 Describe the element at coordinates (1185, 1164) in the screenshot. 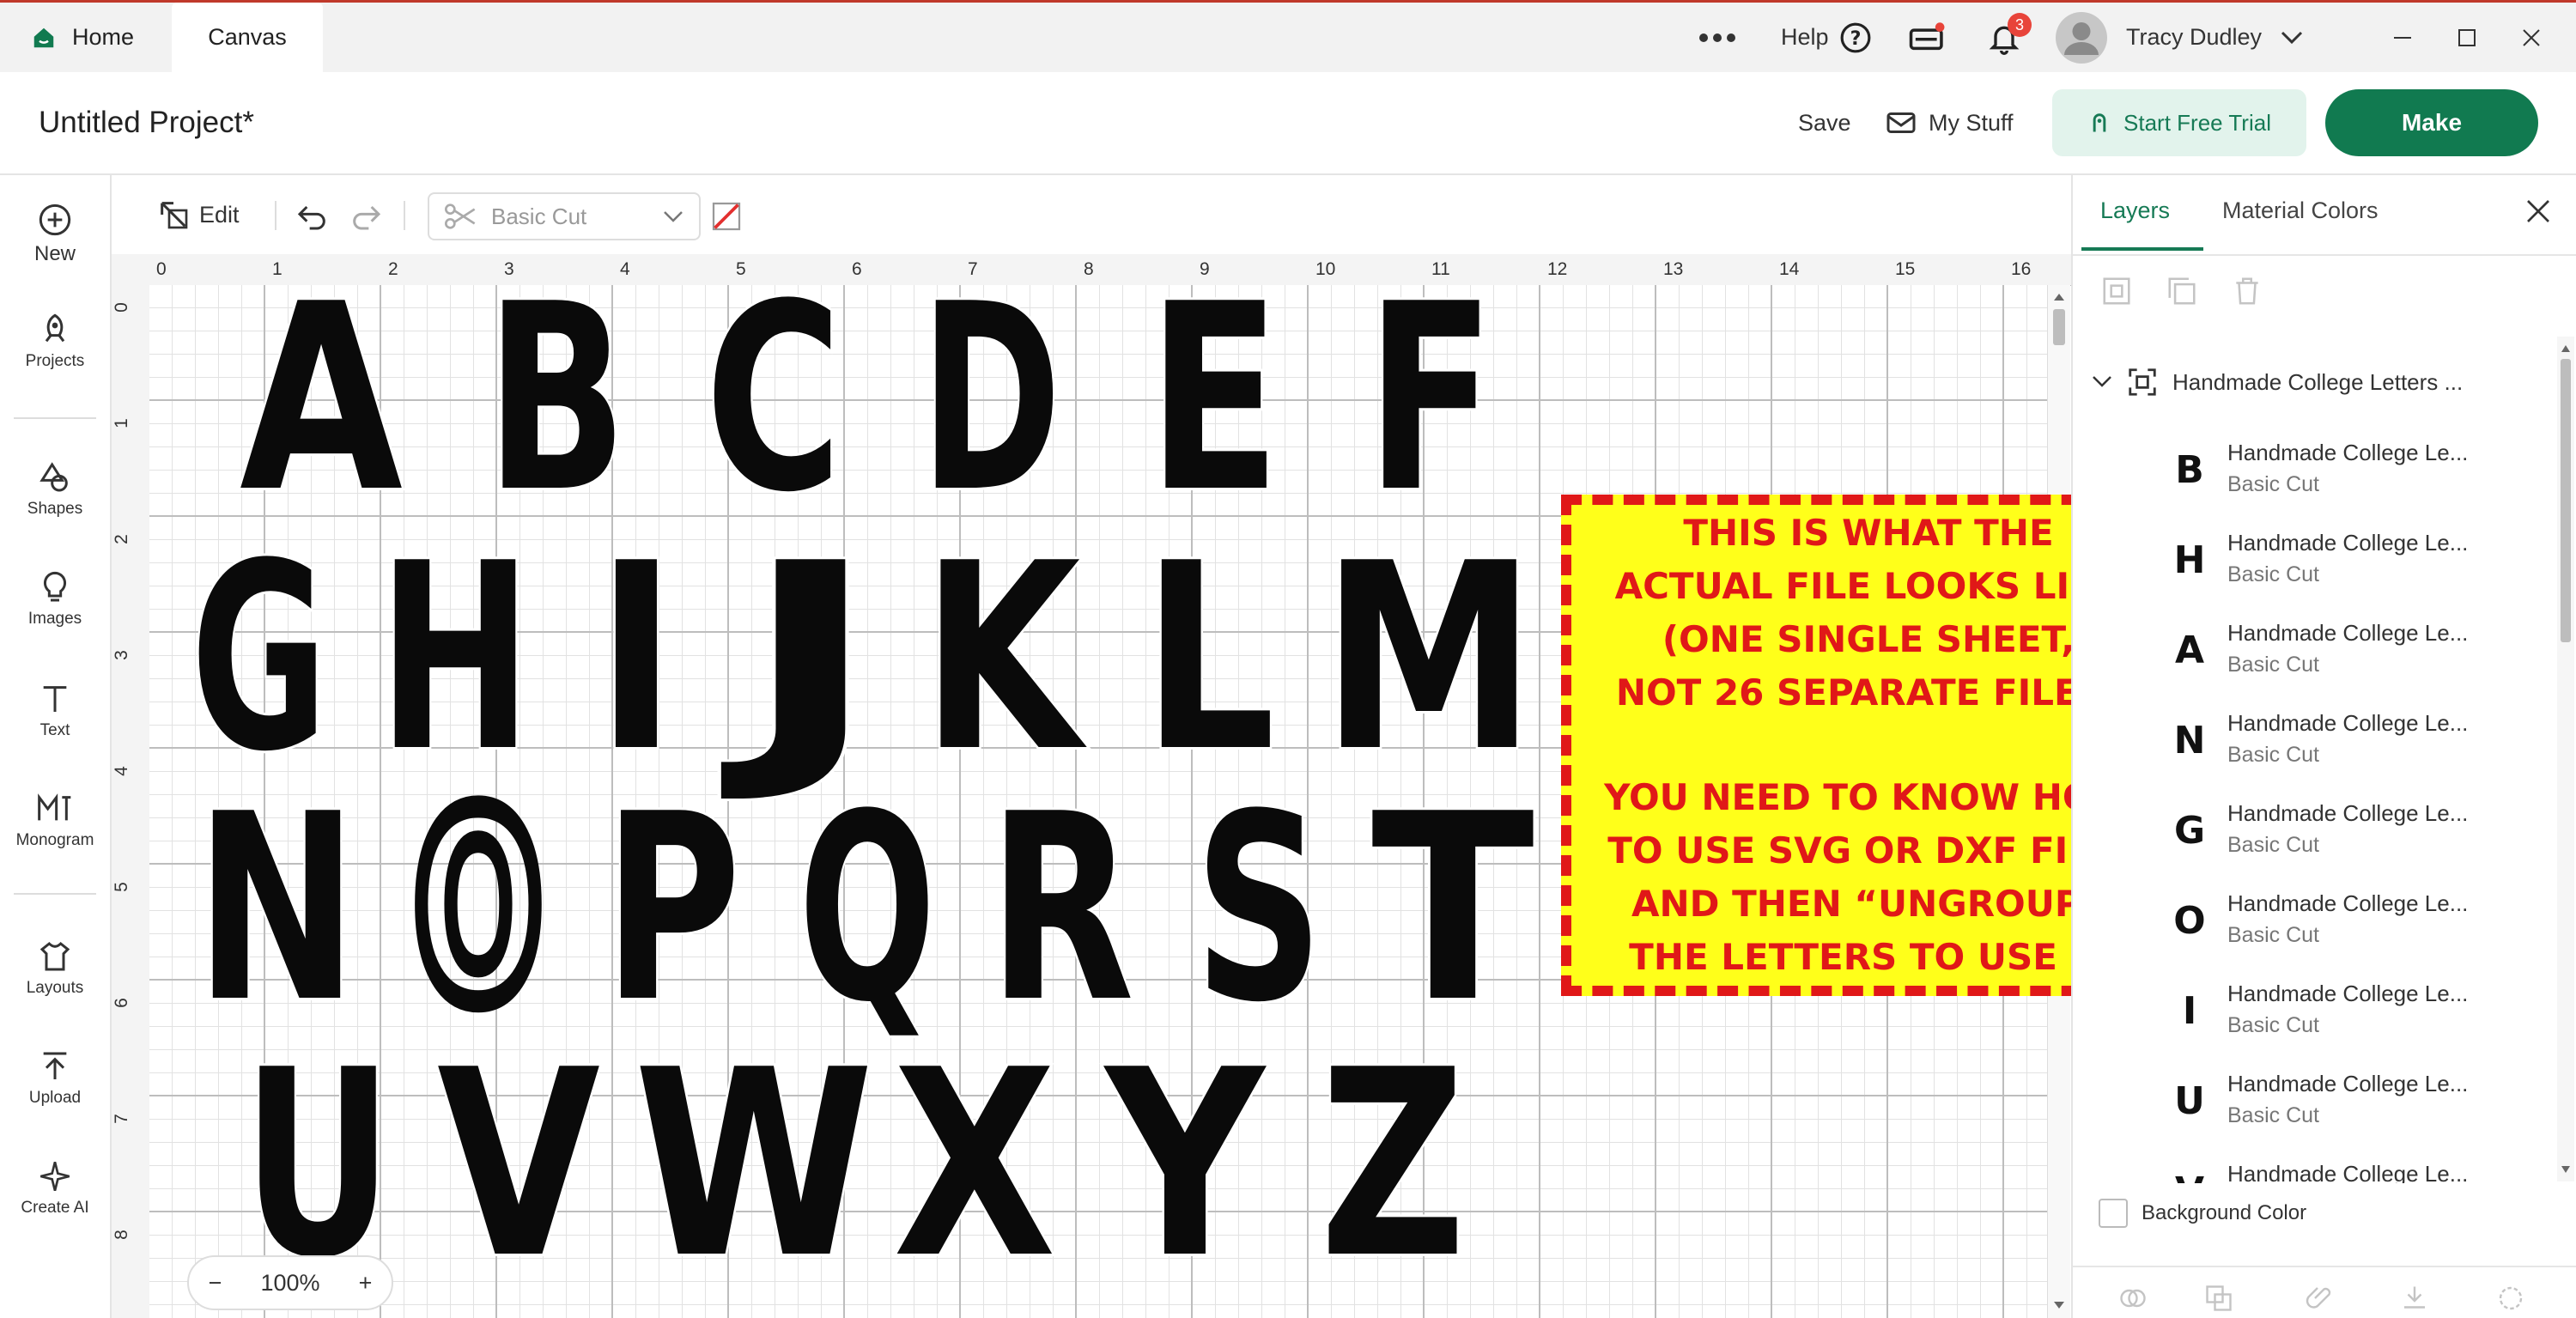

I see `letter-y: Y` at that location.